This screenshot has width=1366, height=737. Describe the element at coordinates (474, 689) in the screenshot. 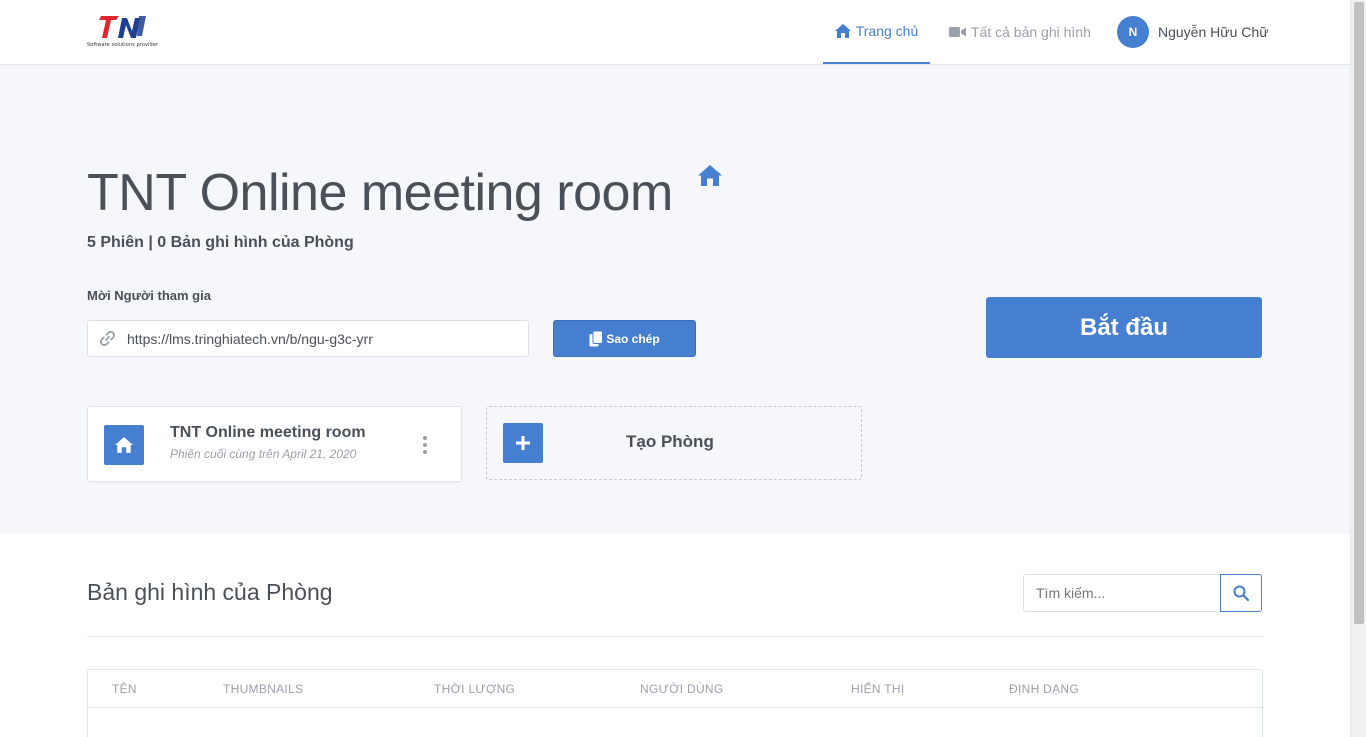

I see `column-header-duration: Thời lượng` at that location.